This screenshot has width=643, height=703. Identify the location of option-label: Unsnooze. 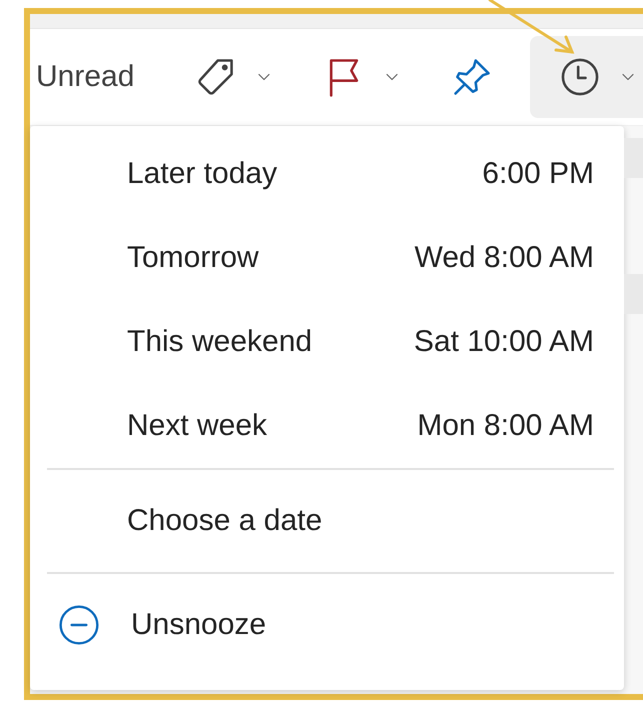
(198, 625).